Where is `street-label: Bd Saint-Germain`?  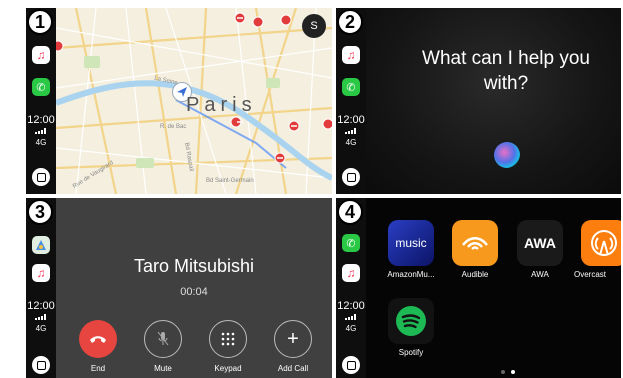
street-label: Bd Saint-Germain is located at coordinates (230, 181).